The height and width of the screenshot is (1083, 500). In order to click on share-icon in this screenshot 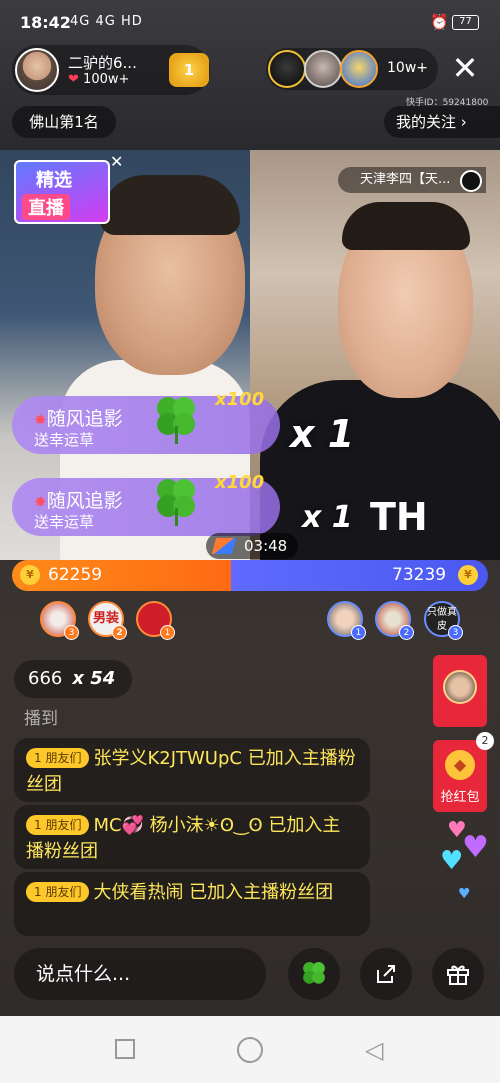, I will do `click(386, 974)`.